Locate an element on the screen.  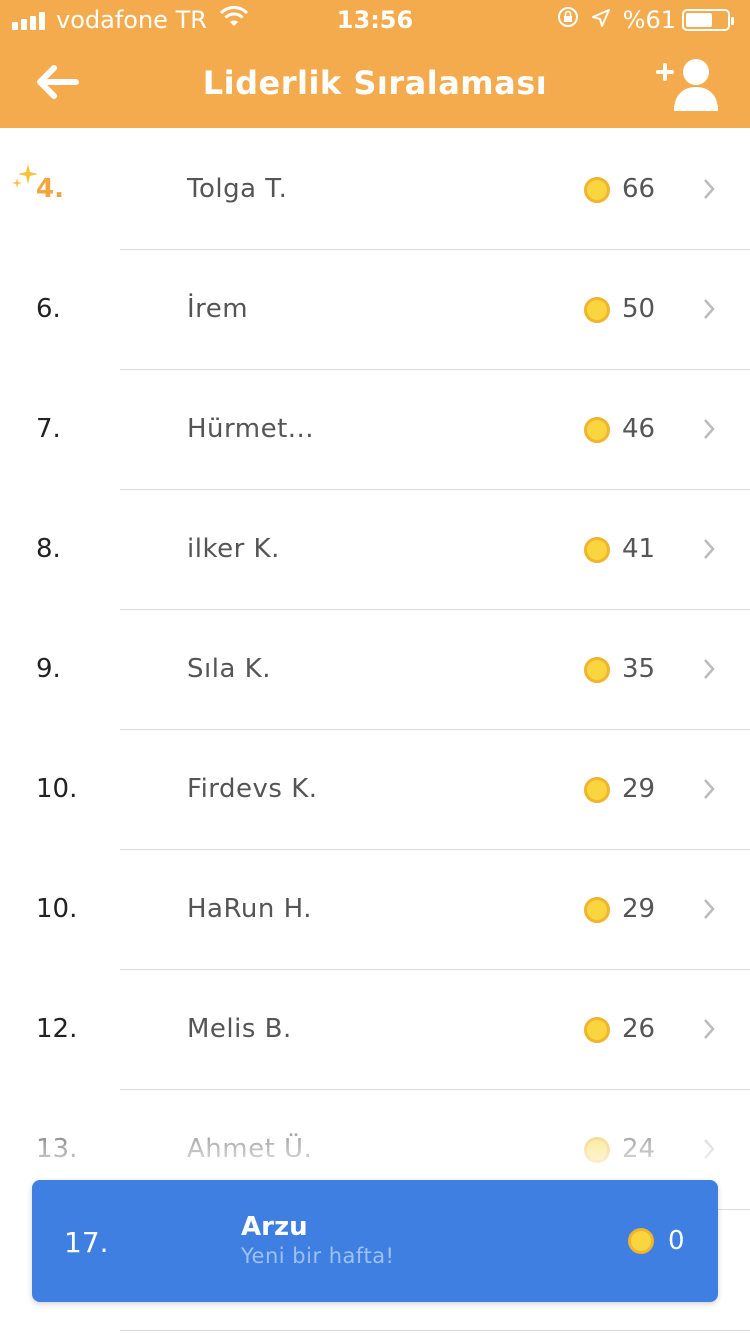
leaderboard-row: 12. Melis B. 26 is located at coordinates (375, 1030).